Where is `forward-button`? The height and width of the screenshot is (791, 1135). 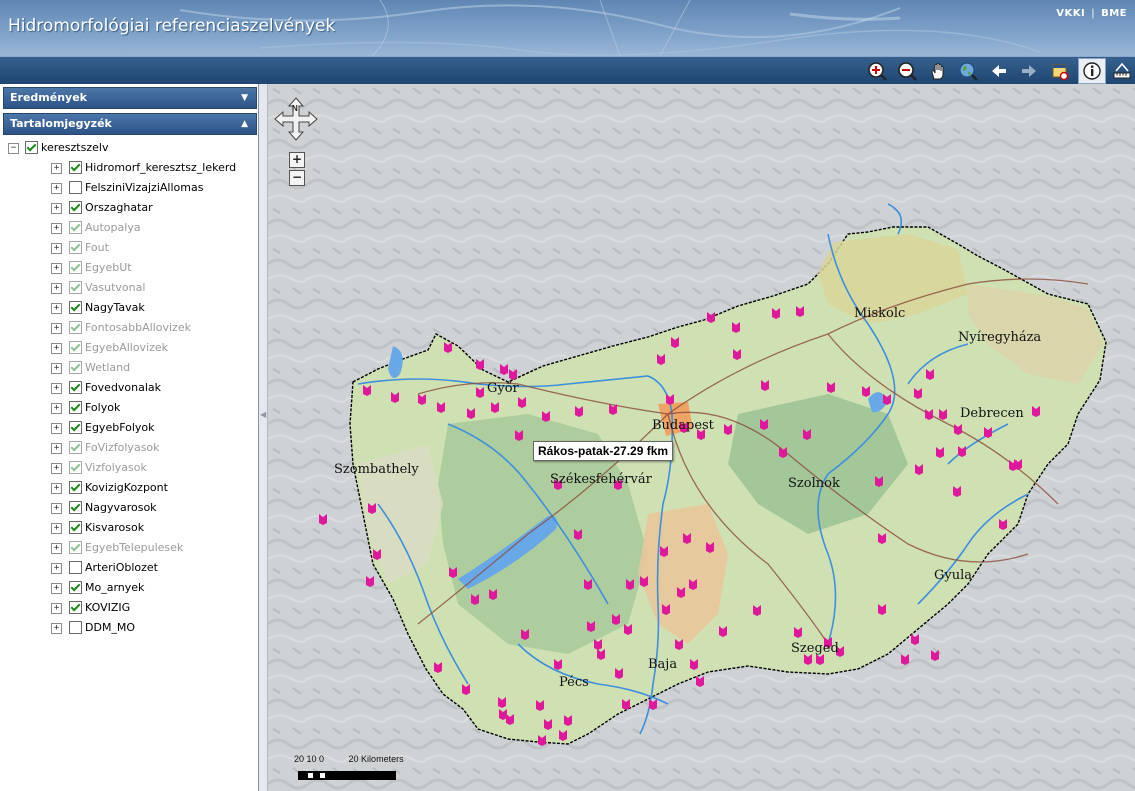 forward-button is located at coordinates (1029, 71).